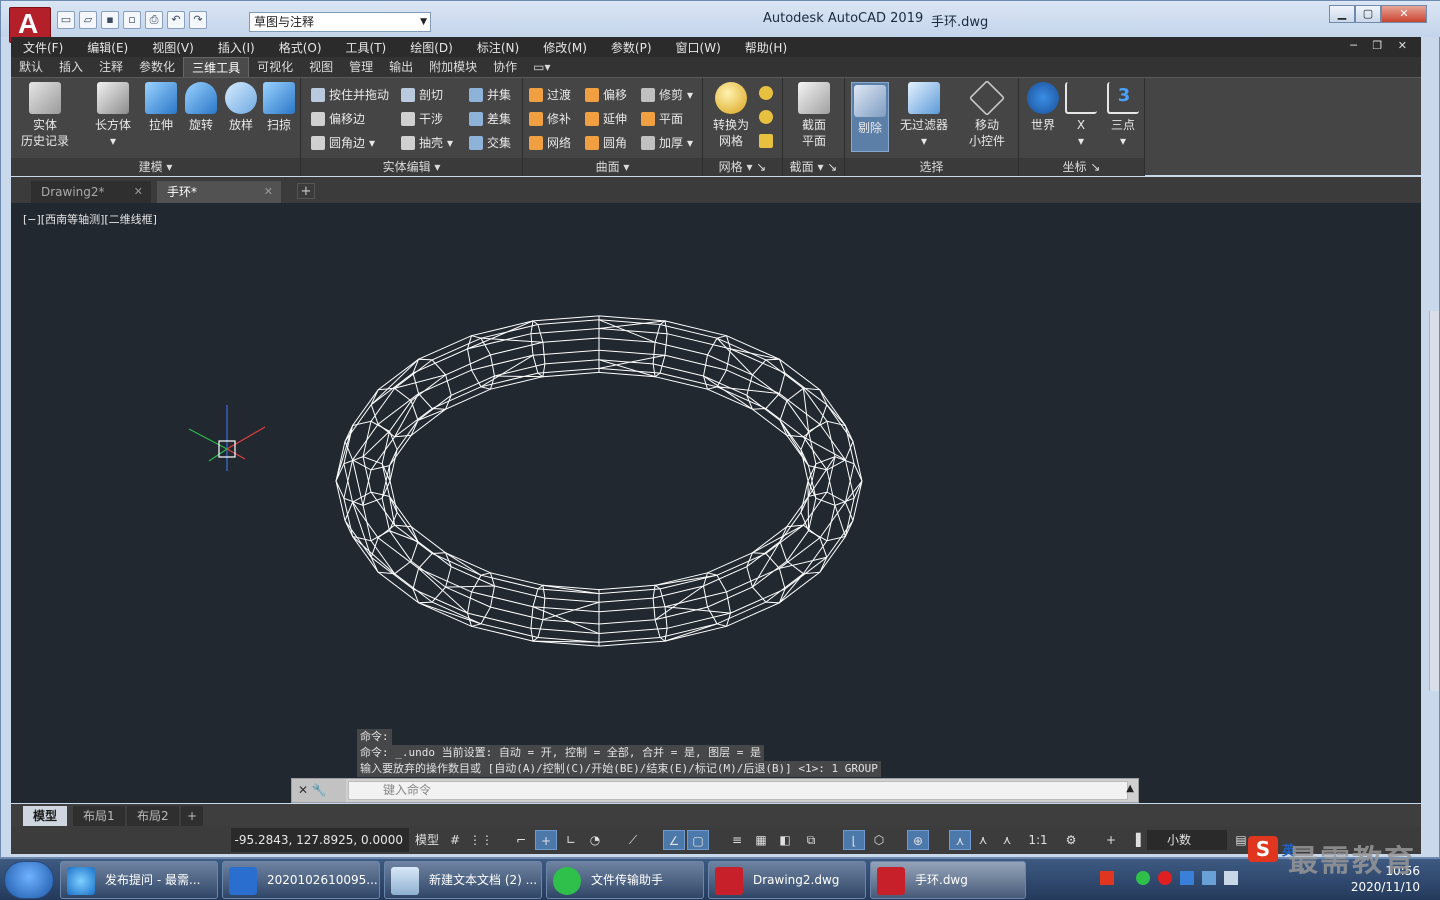 Image resolution: width=1440 pixels, height=900 pixels. What do you see at coordinates (521, 840) in the screenshot?
I see `infer-constraints-icon: ⌐` at bounding box center [521, 840].